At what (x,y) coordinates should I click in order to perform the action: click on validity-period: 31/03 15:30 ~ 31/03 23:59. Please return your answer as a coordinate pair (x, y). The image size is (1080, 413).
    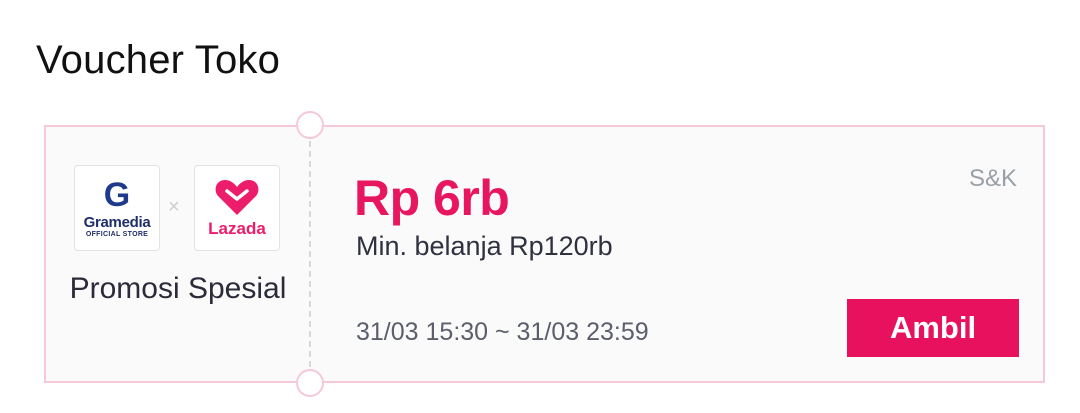
    Looking at the image, I should click on (502, 332).